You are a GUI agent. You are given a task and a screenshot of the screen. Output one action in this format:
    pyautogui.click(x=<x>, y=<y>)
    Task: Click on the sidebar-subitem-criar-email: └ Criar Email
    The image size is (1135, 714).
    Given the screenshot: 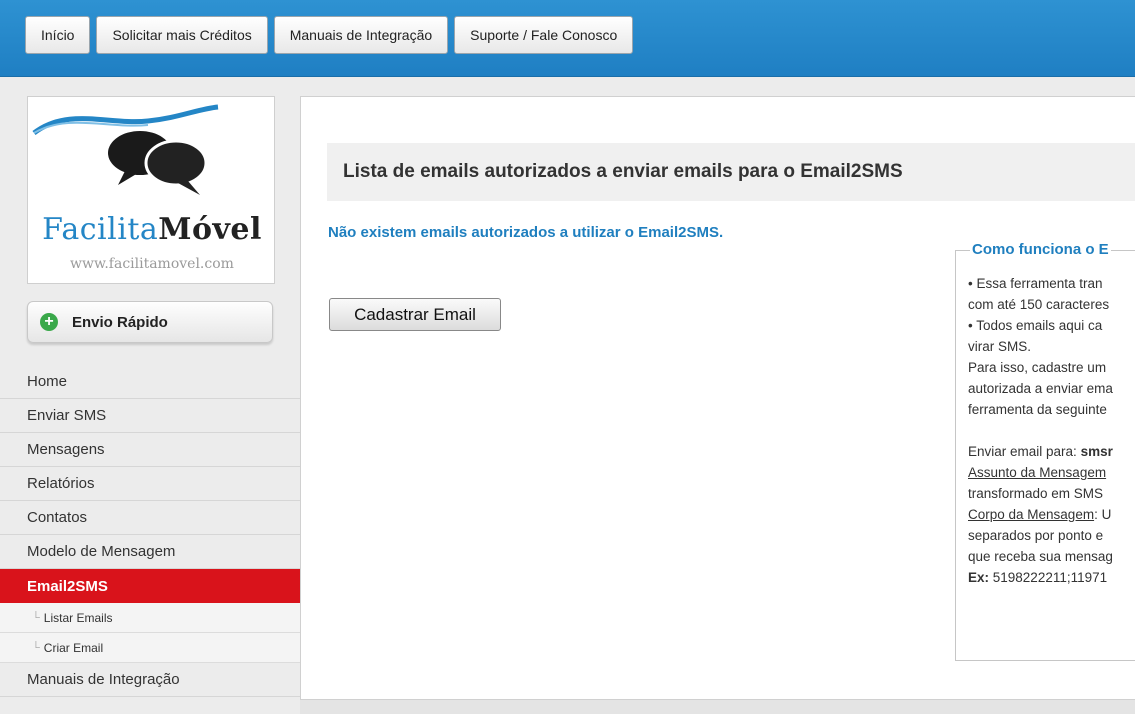 What is the action you would take?
    pyautogui.click(x=151, y=648)
    